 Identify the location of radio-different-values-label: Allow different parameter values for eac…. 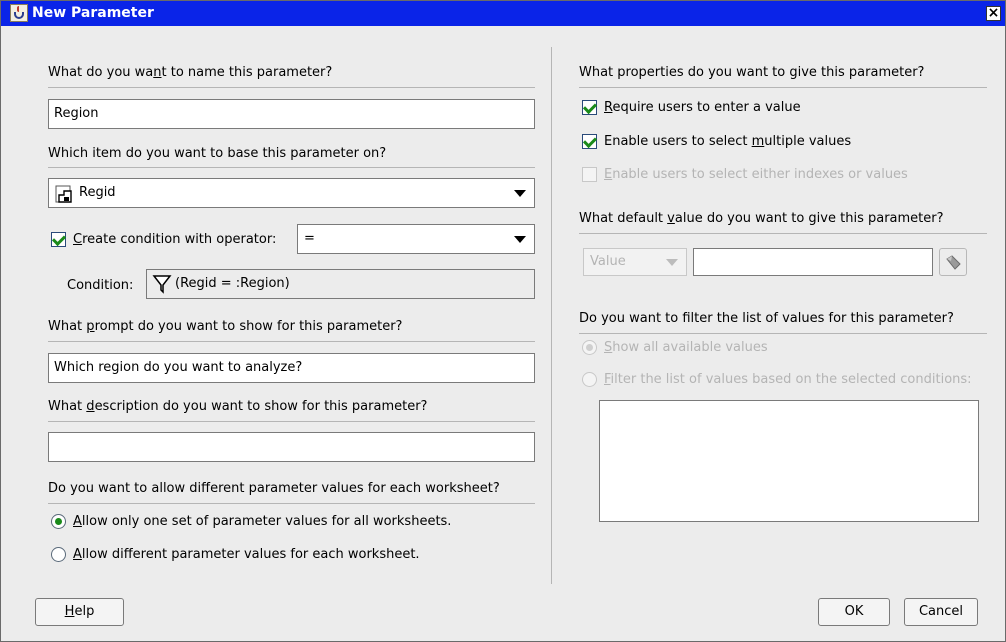
(246, 554).